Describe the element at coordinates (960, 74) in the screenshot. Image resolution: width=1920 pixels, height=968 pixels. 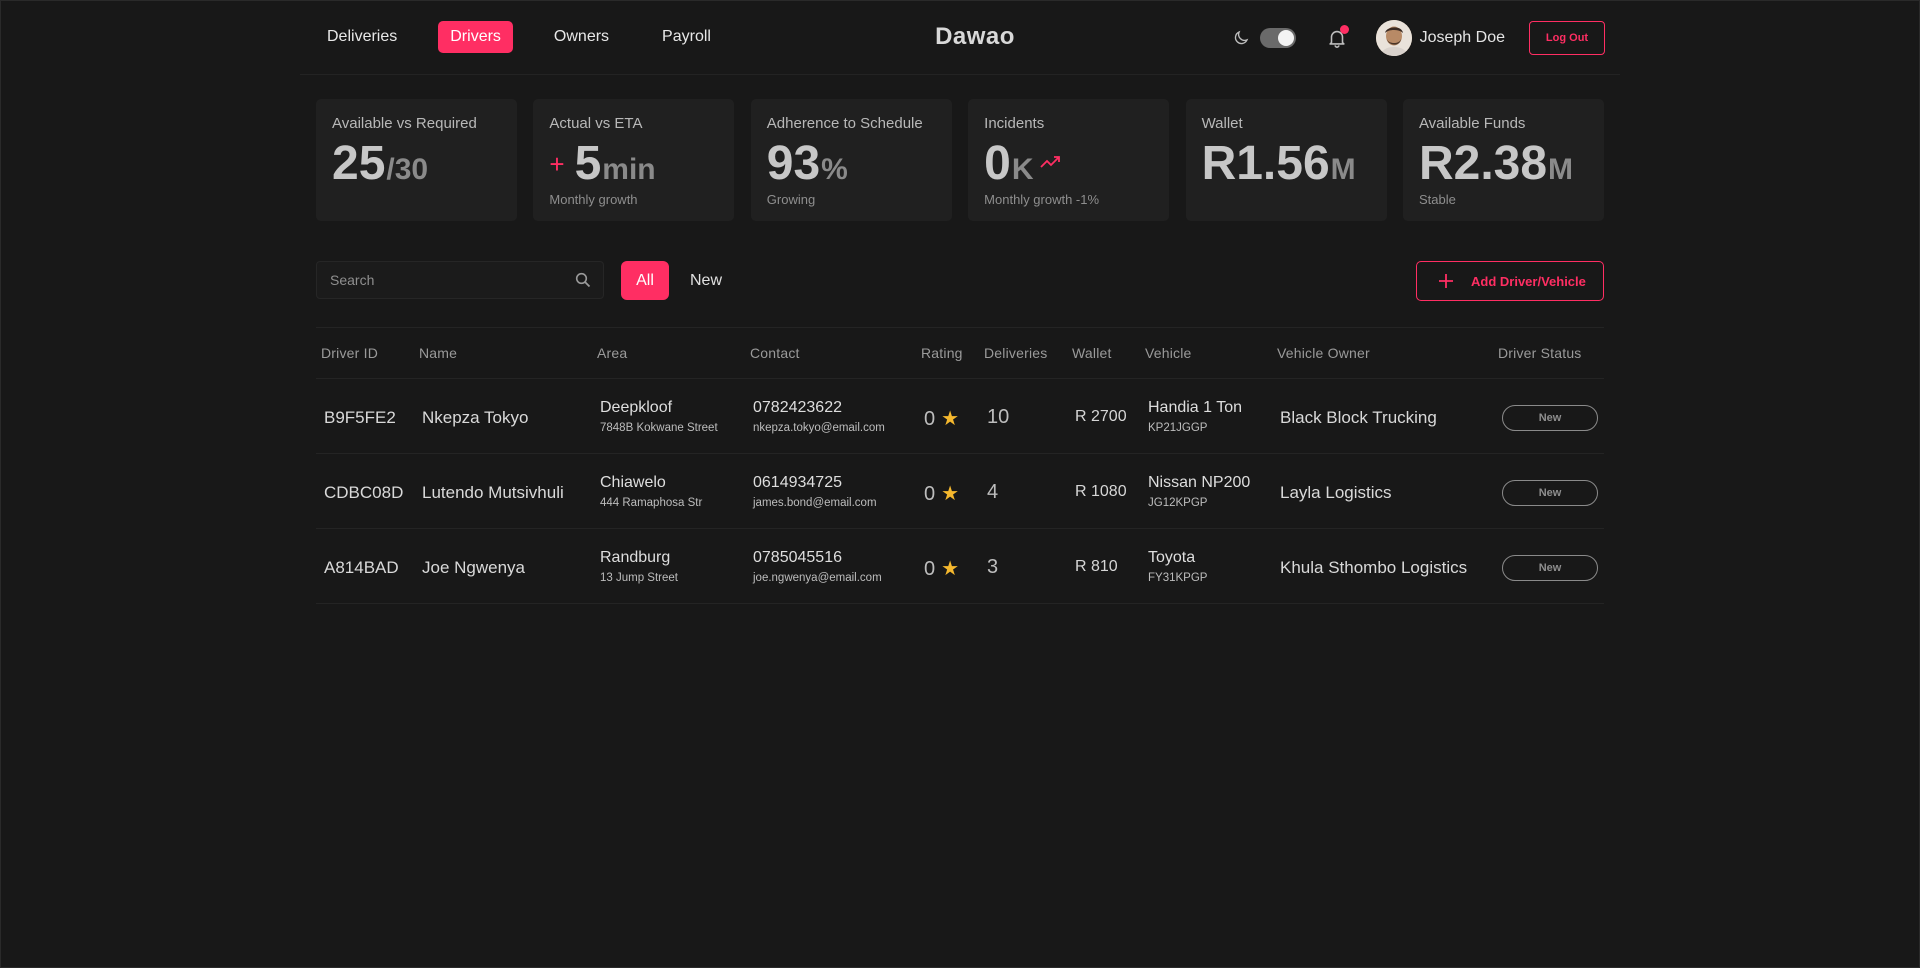
I see `header-divider` at that location.